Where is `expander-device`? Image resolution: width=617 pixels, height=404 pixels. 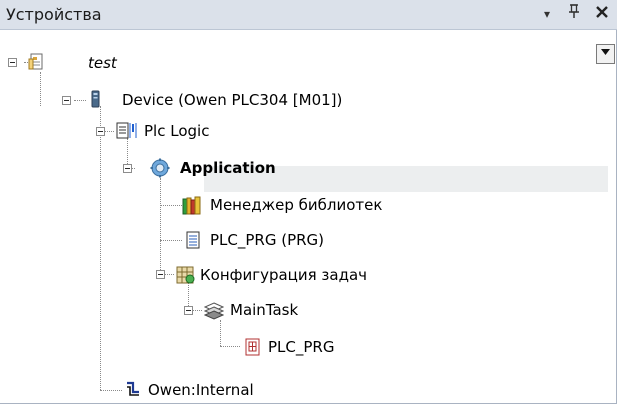 expander-device is located at coordinates (66, 100).